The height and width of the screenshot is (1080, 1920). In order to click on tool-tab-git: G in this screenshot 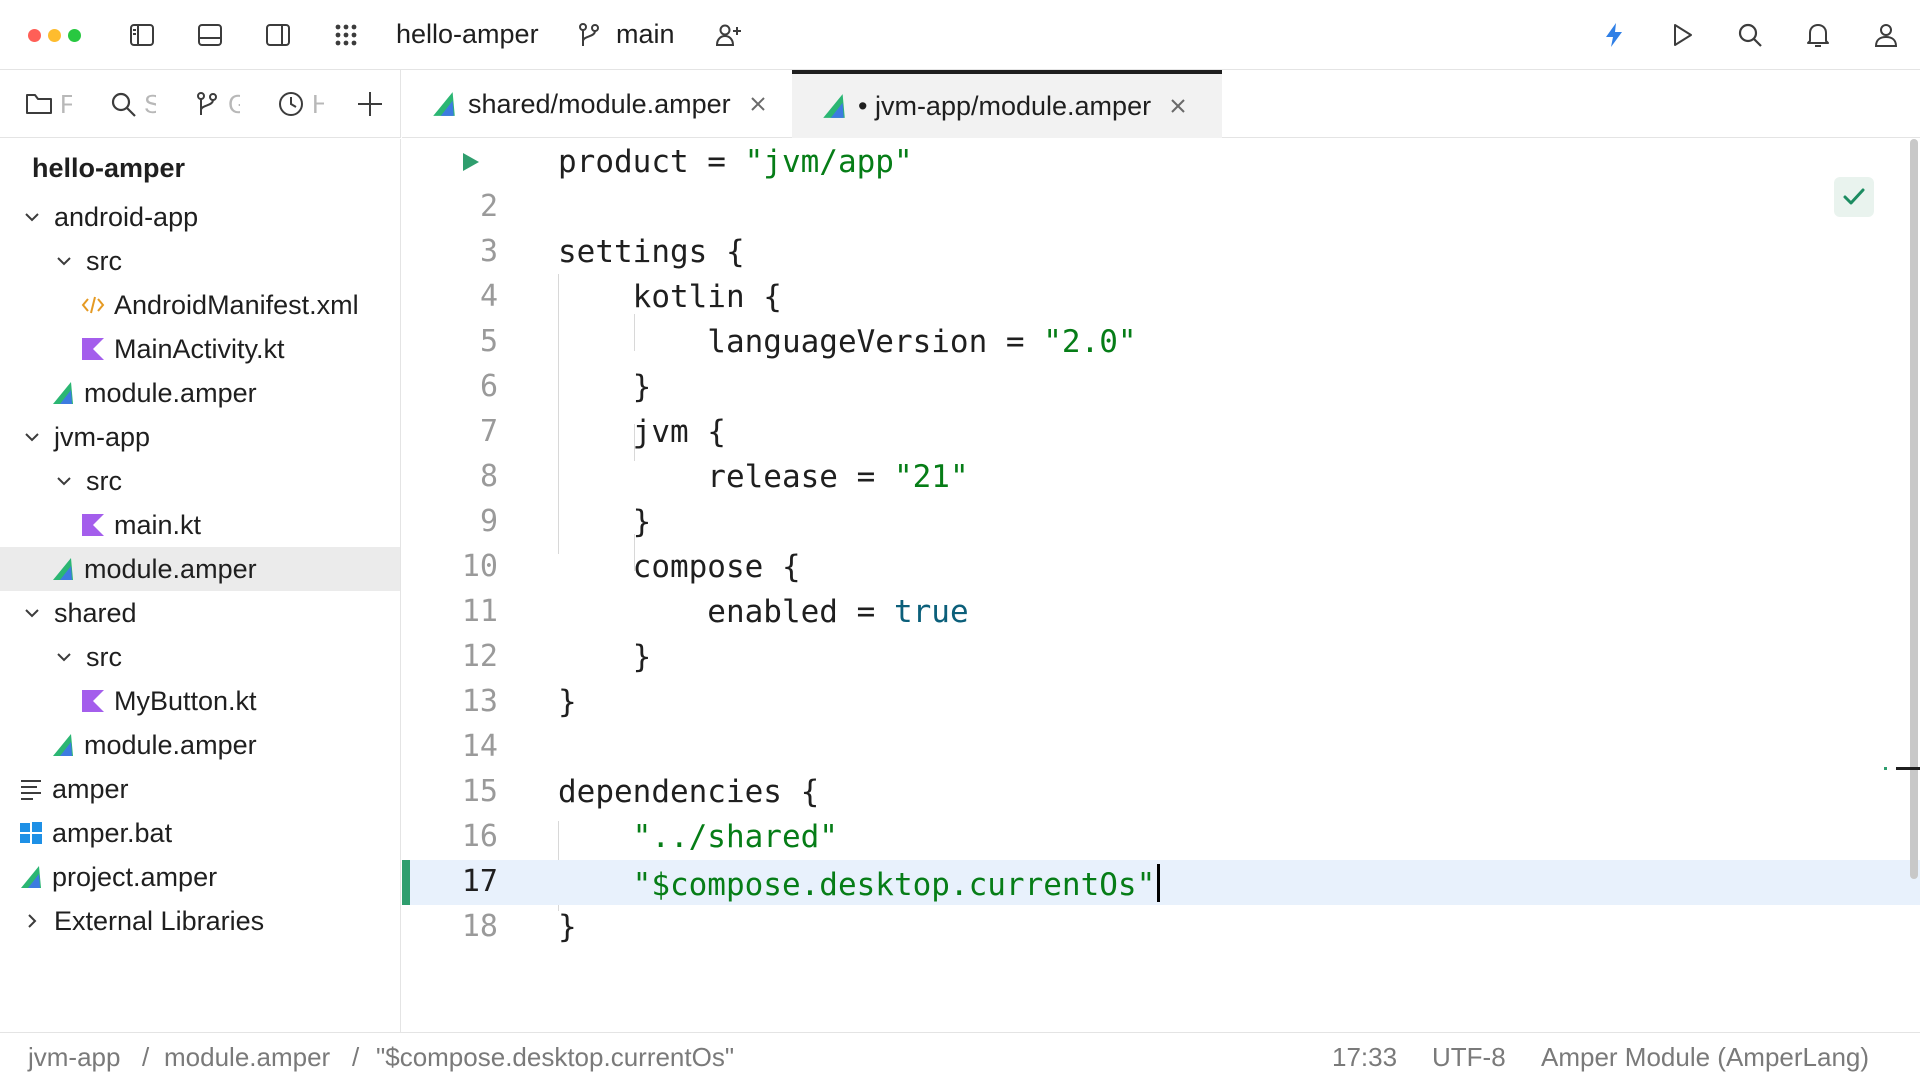, I will do `click(216, 104)`.